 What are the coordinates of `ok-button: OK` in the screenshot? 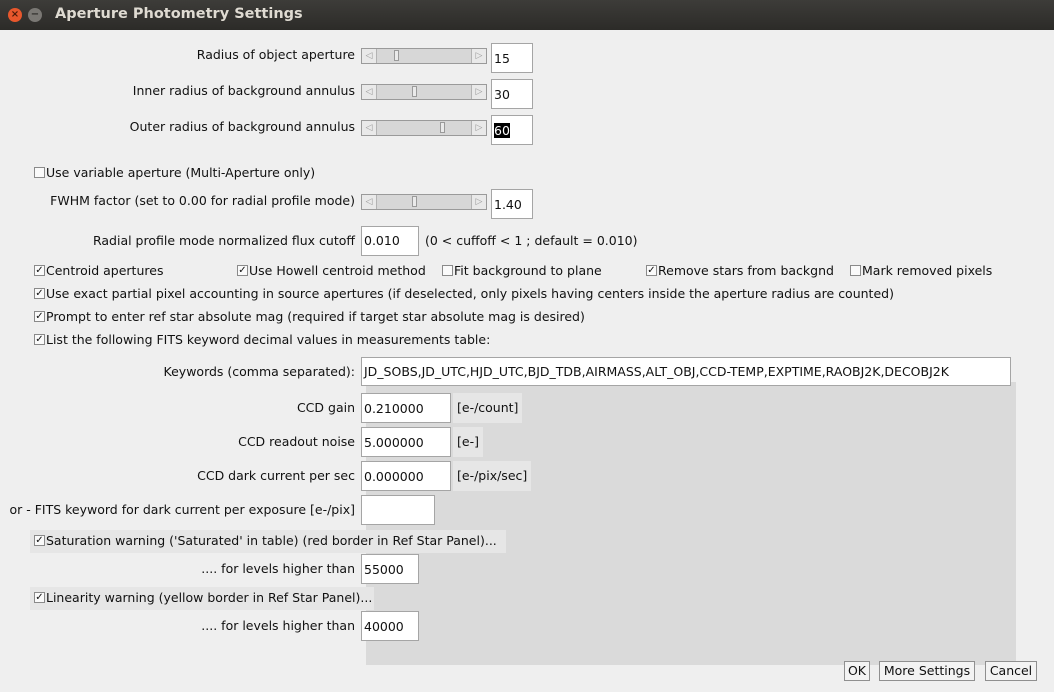 It's located at (857, 671).